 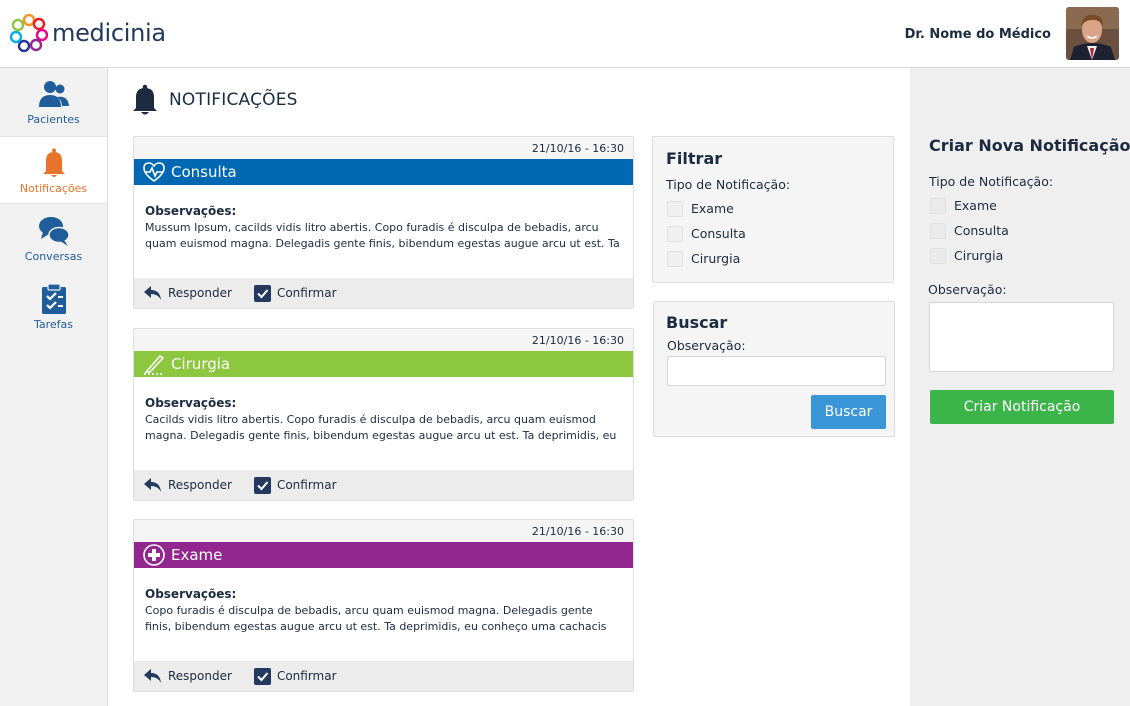 I want to click on search-button: Buscar, so click(x=848, y=412).